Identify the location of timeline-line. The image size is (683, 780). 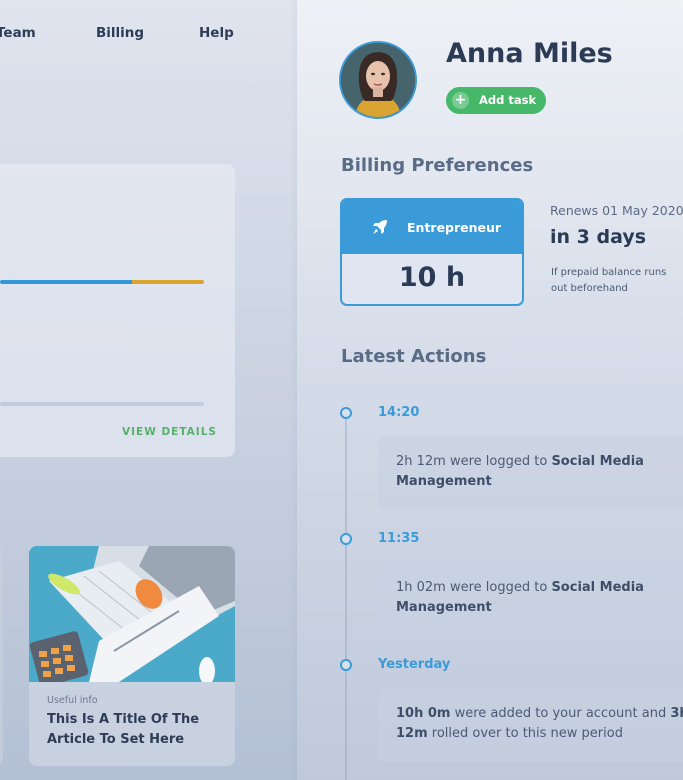
(346, 596).